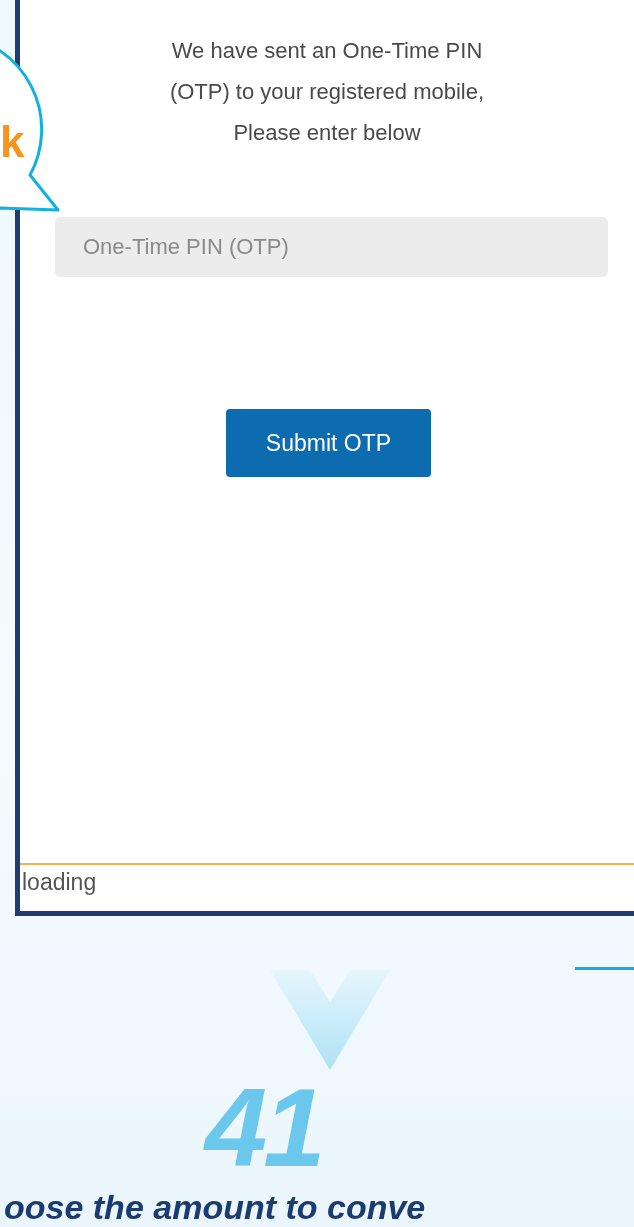  What do you see at coordinates (330, 1020) in the screenshot?
I see `chevron-down-icon` at bounding box center [330, 1020].